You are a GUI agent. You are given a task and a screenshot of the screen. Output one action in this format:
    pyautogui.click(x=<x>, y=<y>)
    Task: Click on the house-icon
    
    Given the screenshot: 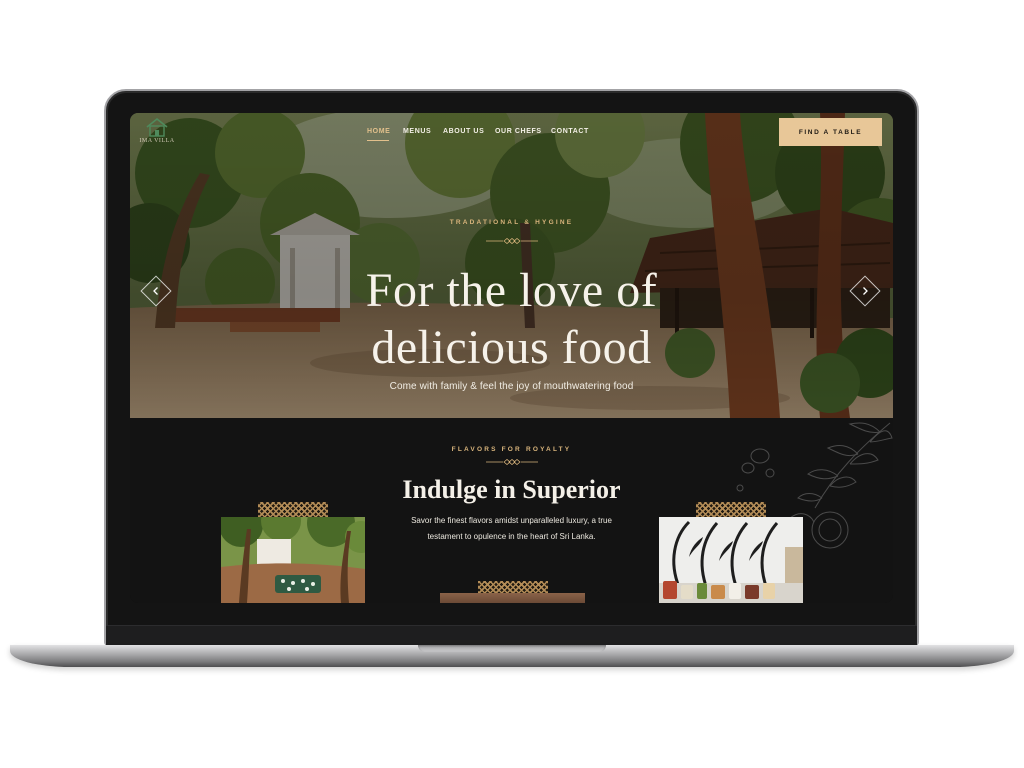 What is the action you would take?
    pyautogui.click(x=157, y=127)
    